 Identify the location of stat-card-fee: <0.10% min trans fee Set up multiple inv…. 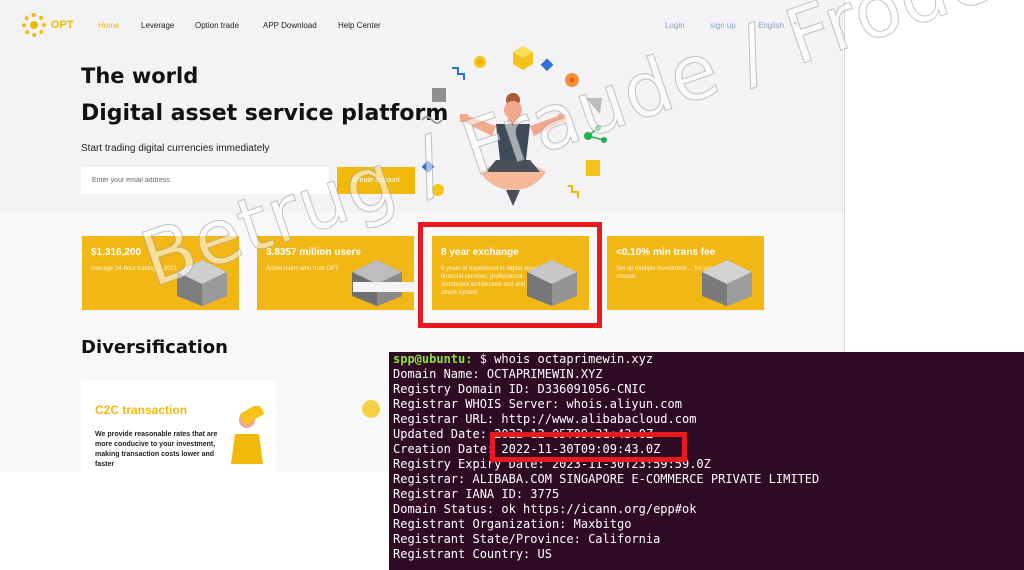
(685, 273).